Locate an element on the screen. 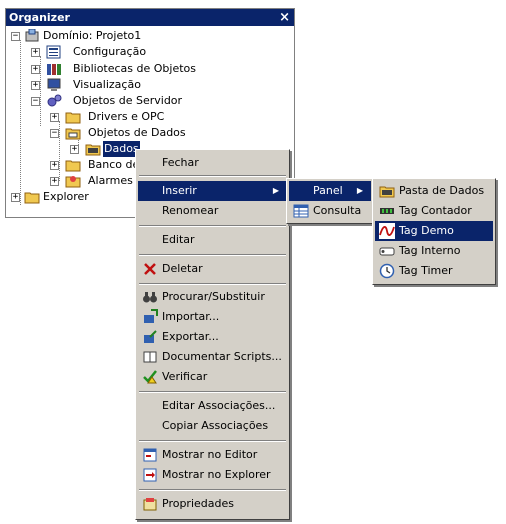 The image size is (506, 524). organizer-title-bar: Organizer × is located at coordinates (150, 17).